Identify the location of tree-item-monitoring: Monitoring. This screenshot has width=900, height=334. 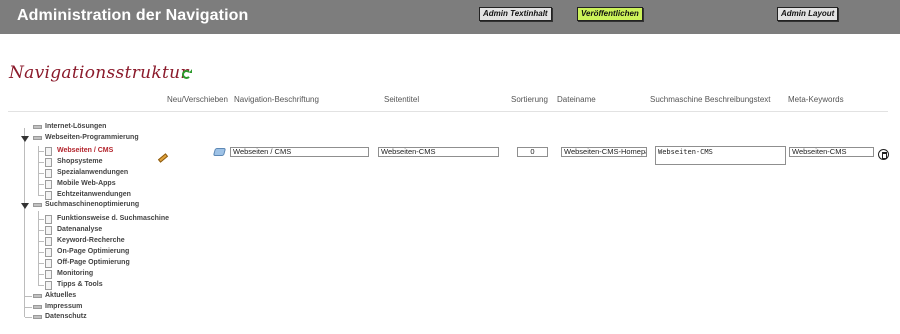
(75, 273).